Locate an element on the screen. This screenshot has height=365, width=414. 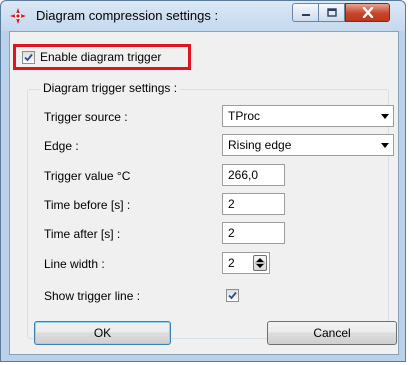
line-width-text: 2 is located at coordinates (231, 263).